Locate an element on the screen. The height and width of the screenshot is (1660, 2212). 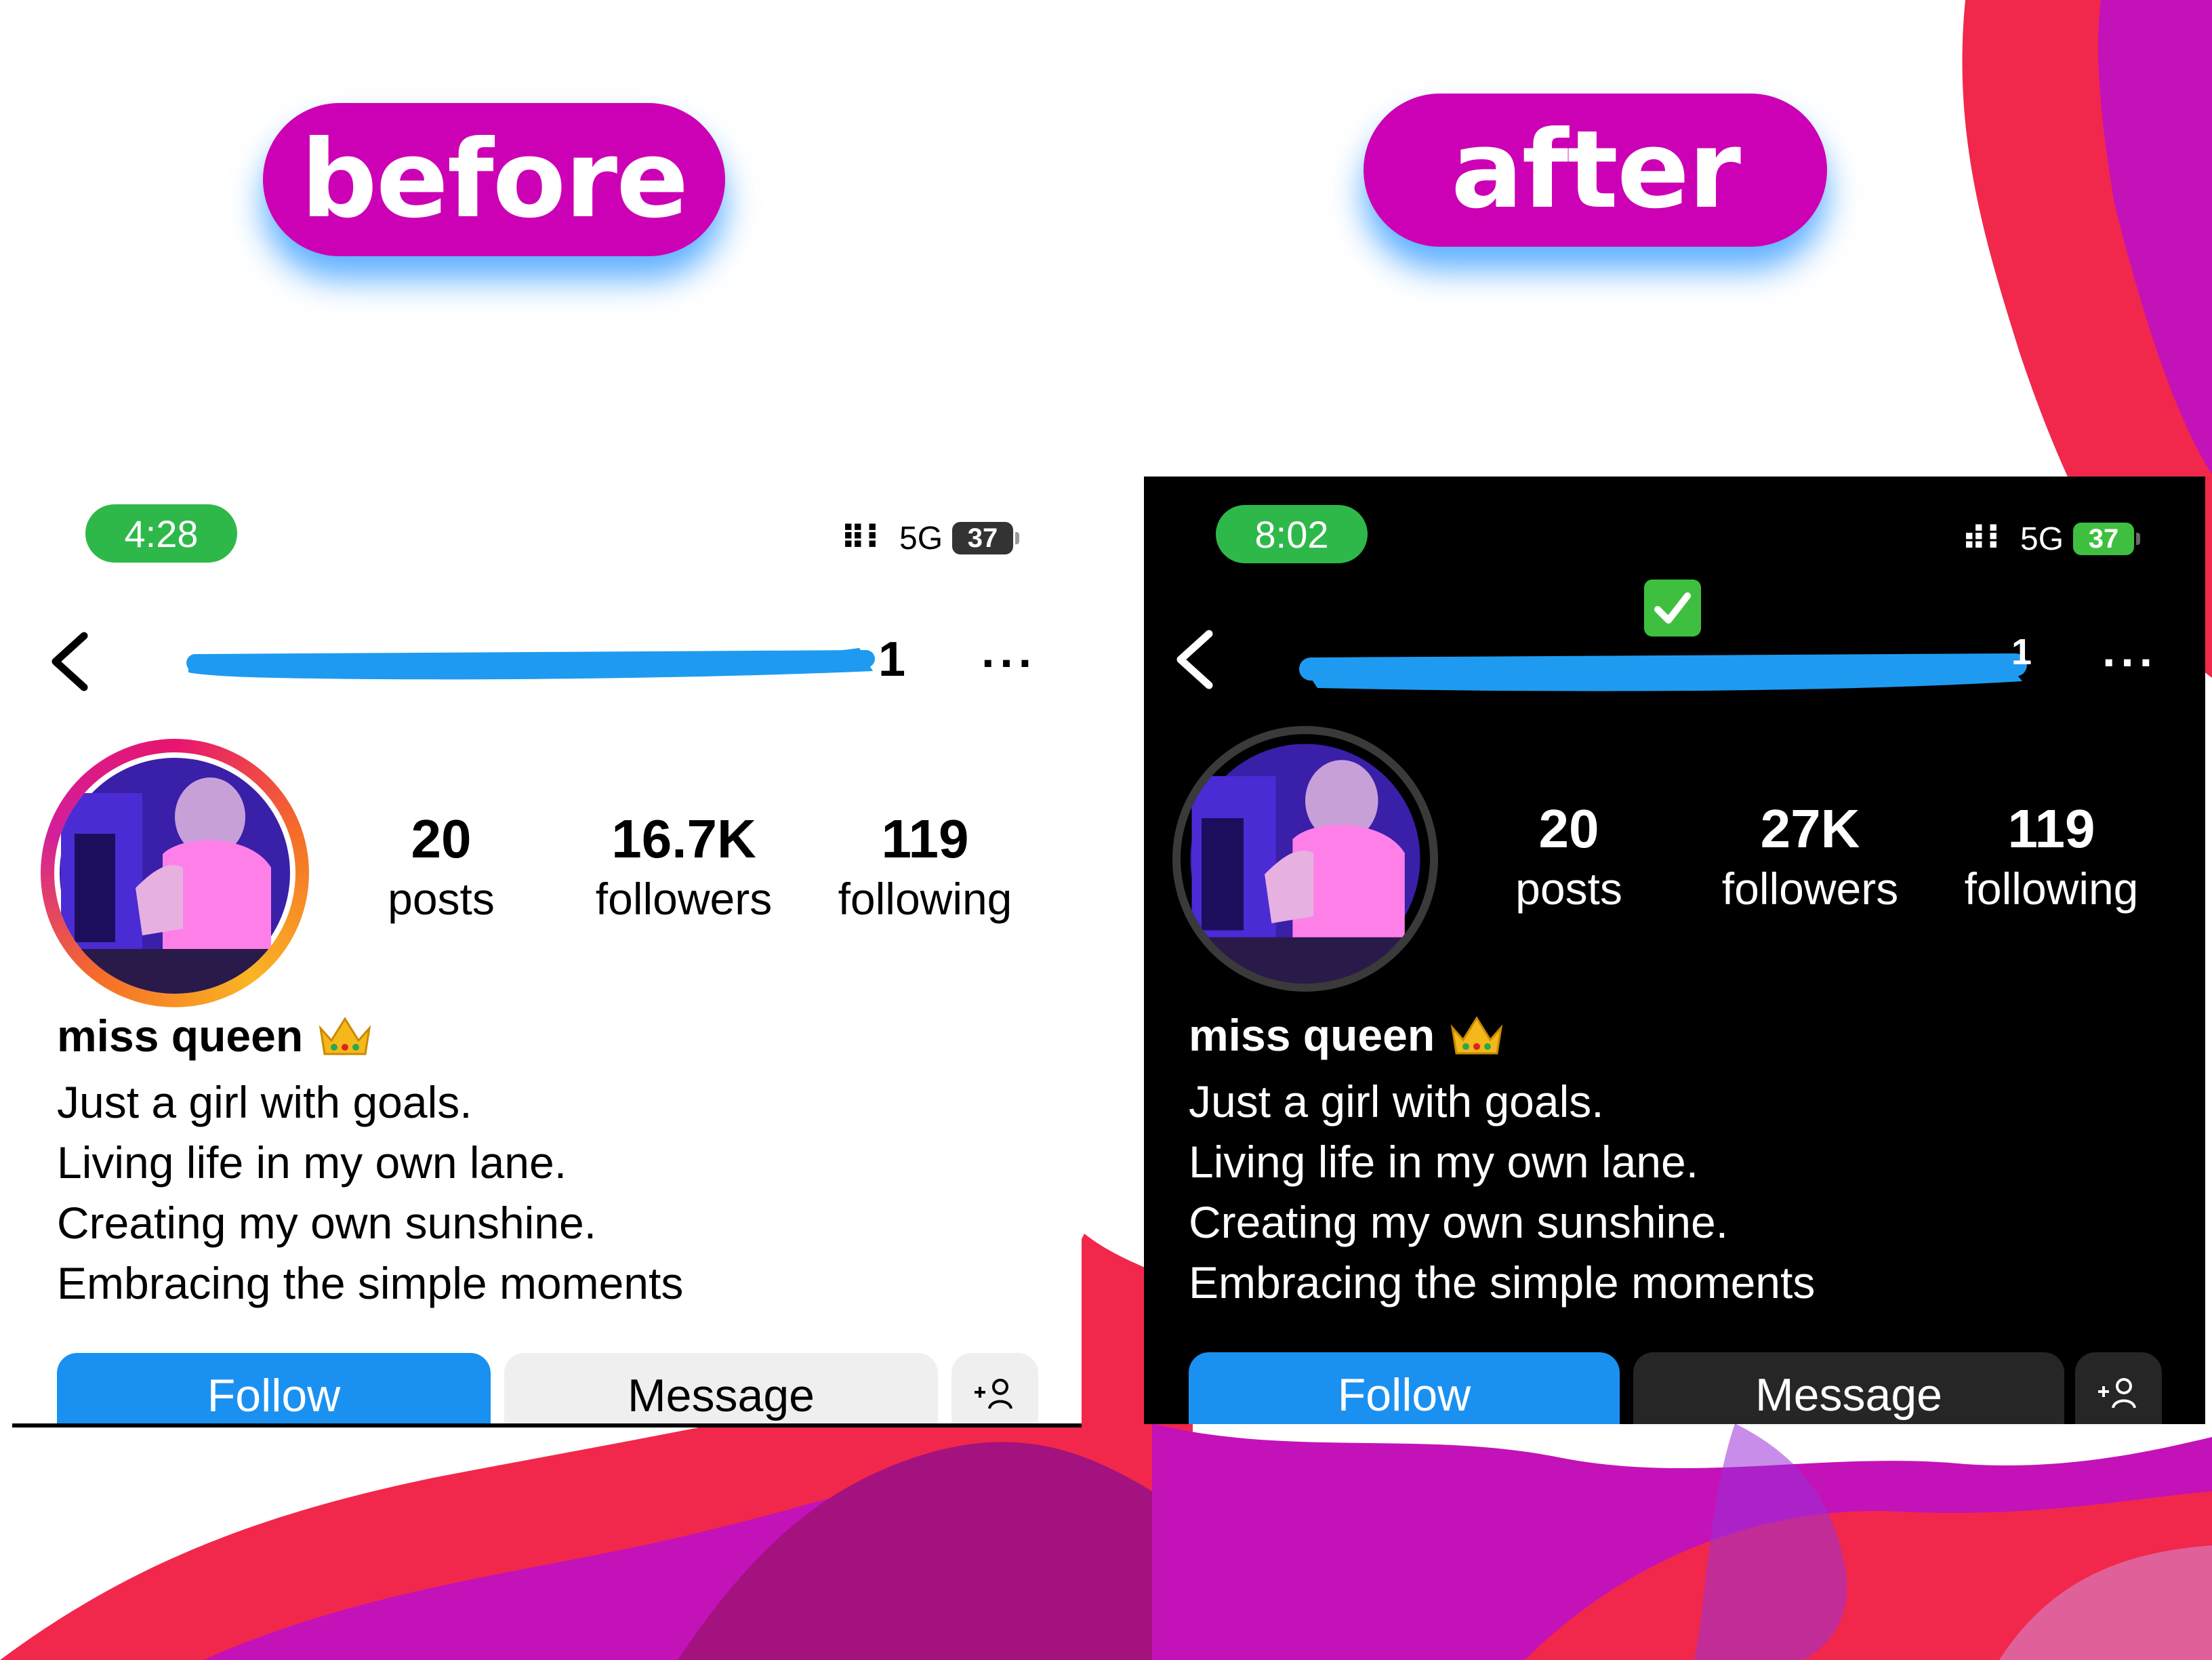
status-time: 4:28 is located at coordinates (161, 533).